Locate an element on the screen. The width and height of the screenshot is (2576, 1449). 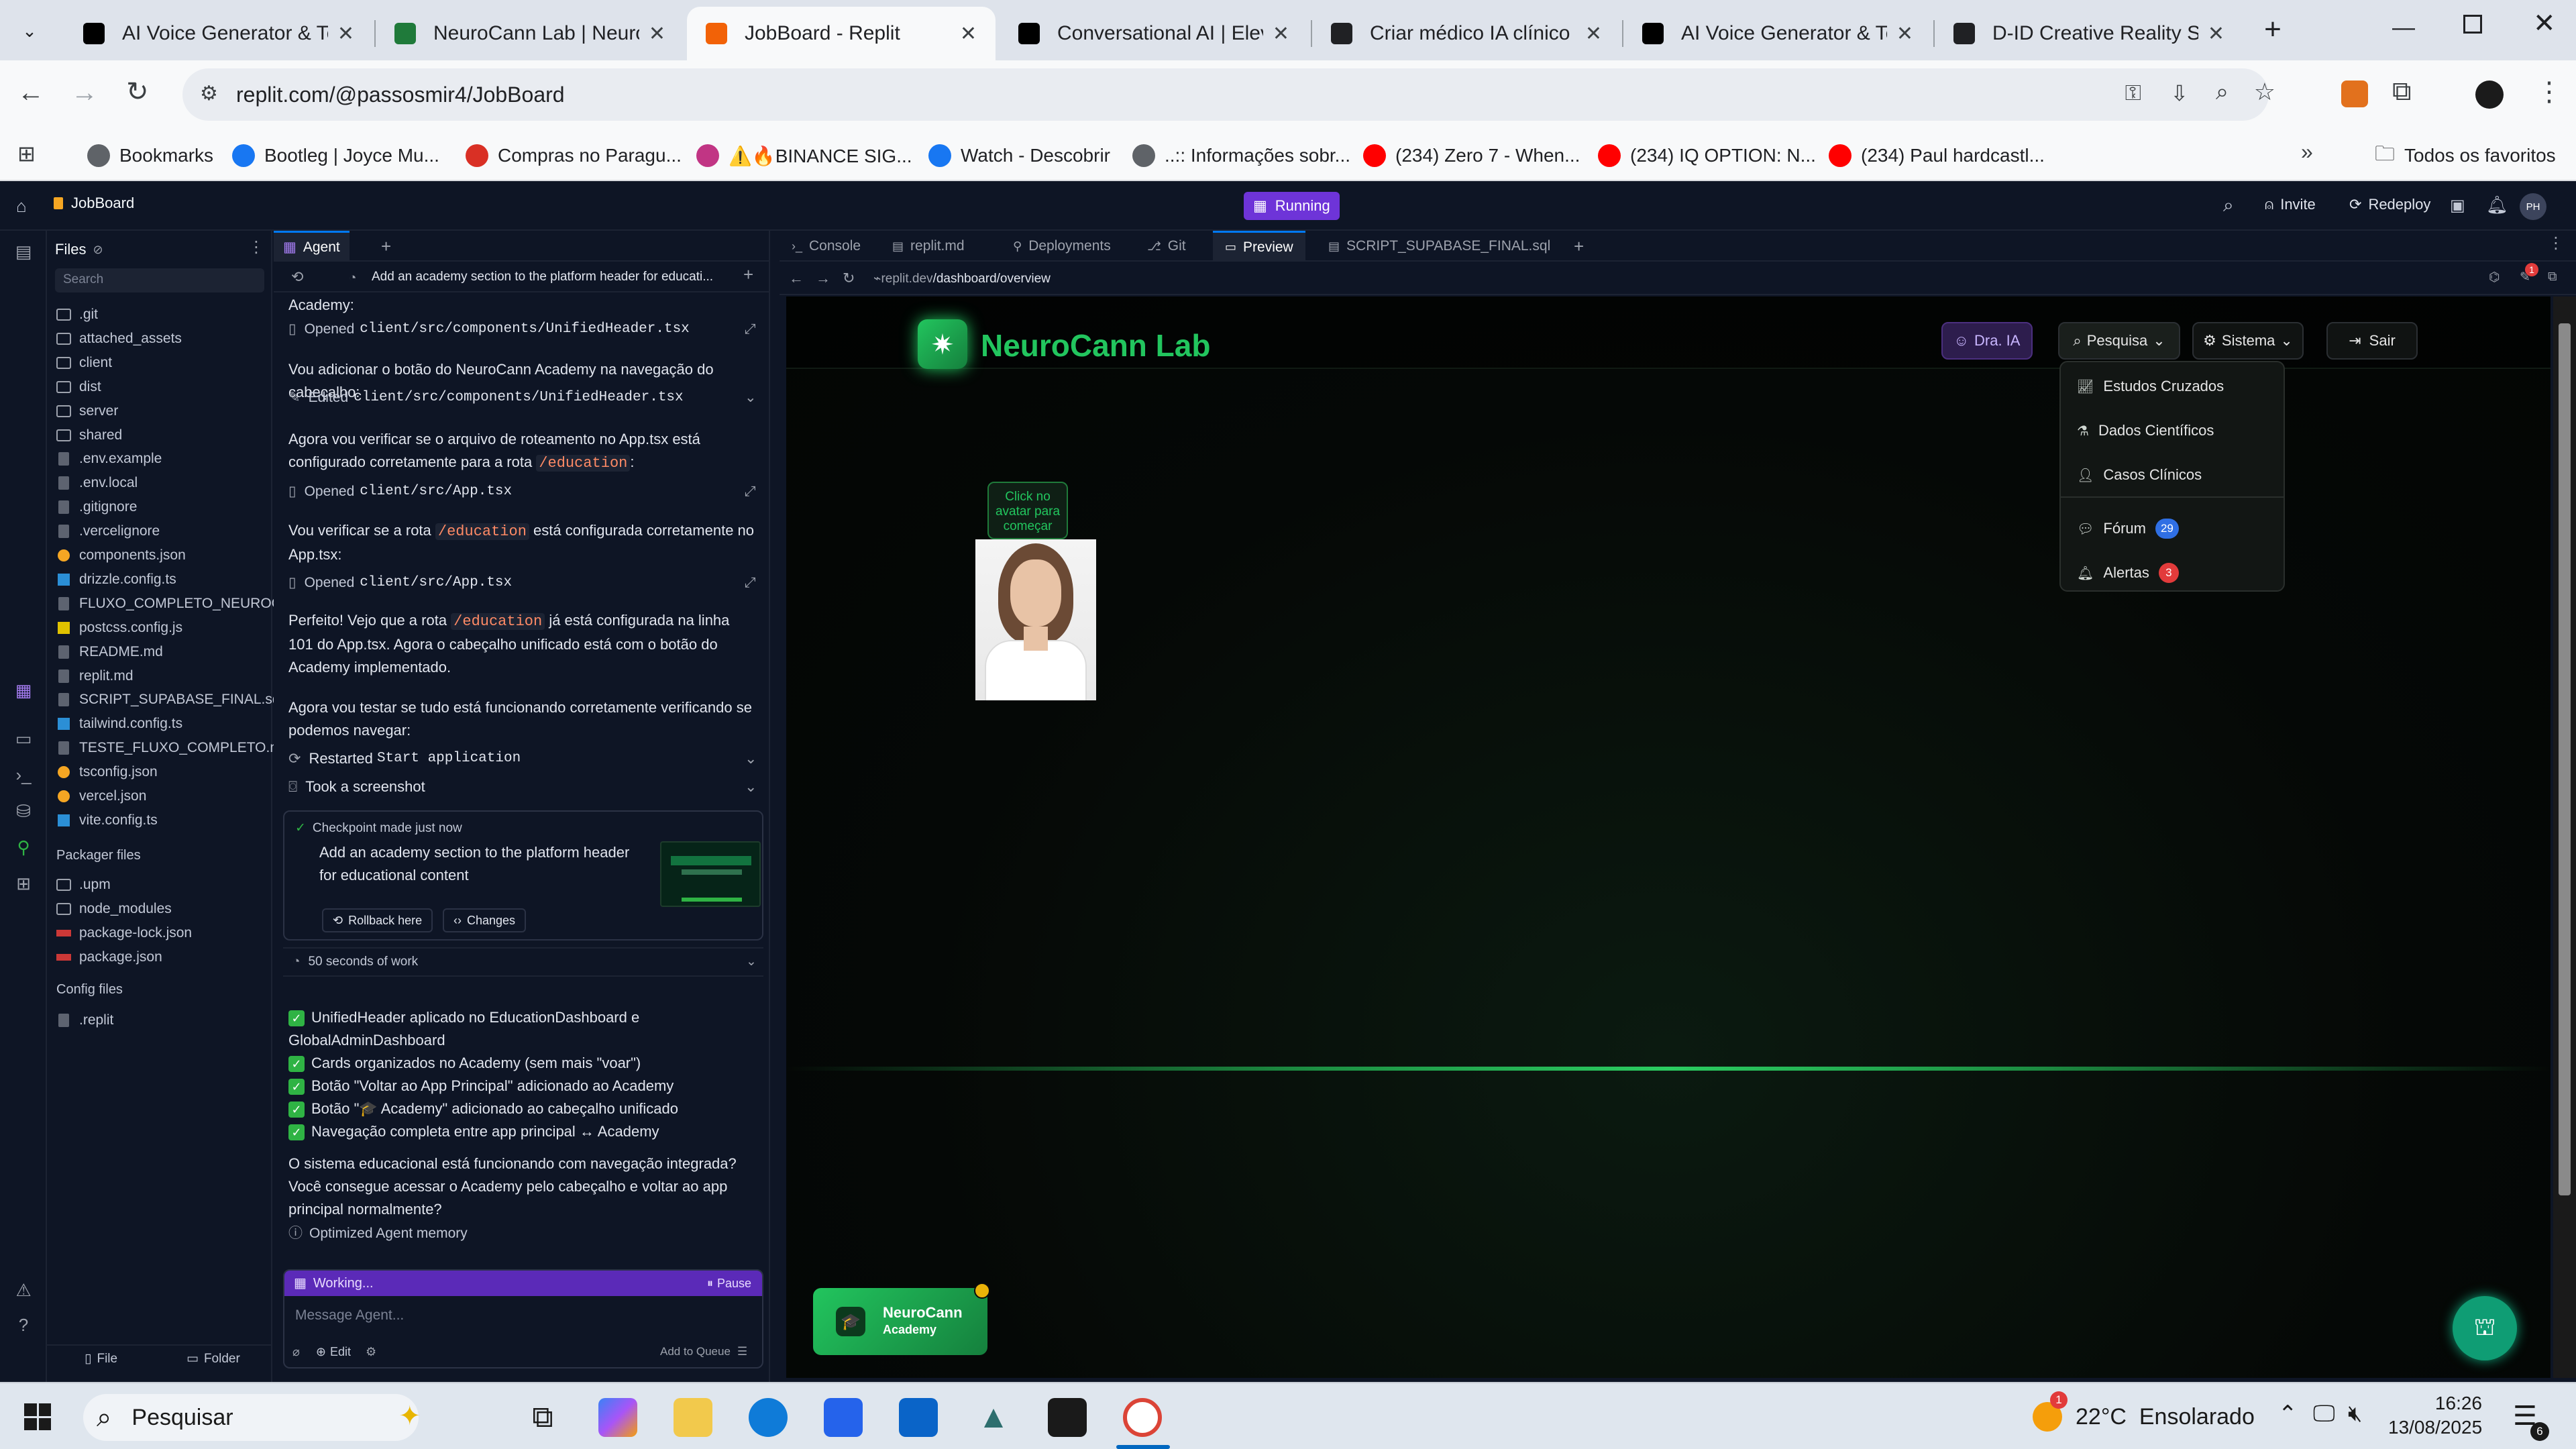
changes-button: ‹› Changes is located at coordinates (485, 920).